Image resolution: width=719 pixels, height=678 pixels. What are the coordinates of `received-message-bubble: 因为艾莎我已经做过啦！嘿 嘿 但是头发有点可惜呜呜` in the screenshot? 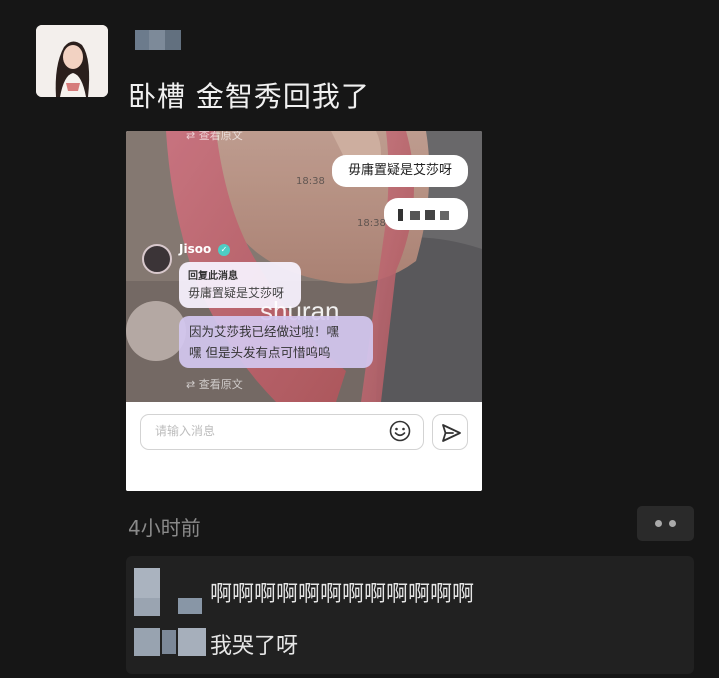 It's located at (276, 342).